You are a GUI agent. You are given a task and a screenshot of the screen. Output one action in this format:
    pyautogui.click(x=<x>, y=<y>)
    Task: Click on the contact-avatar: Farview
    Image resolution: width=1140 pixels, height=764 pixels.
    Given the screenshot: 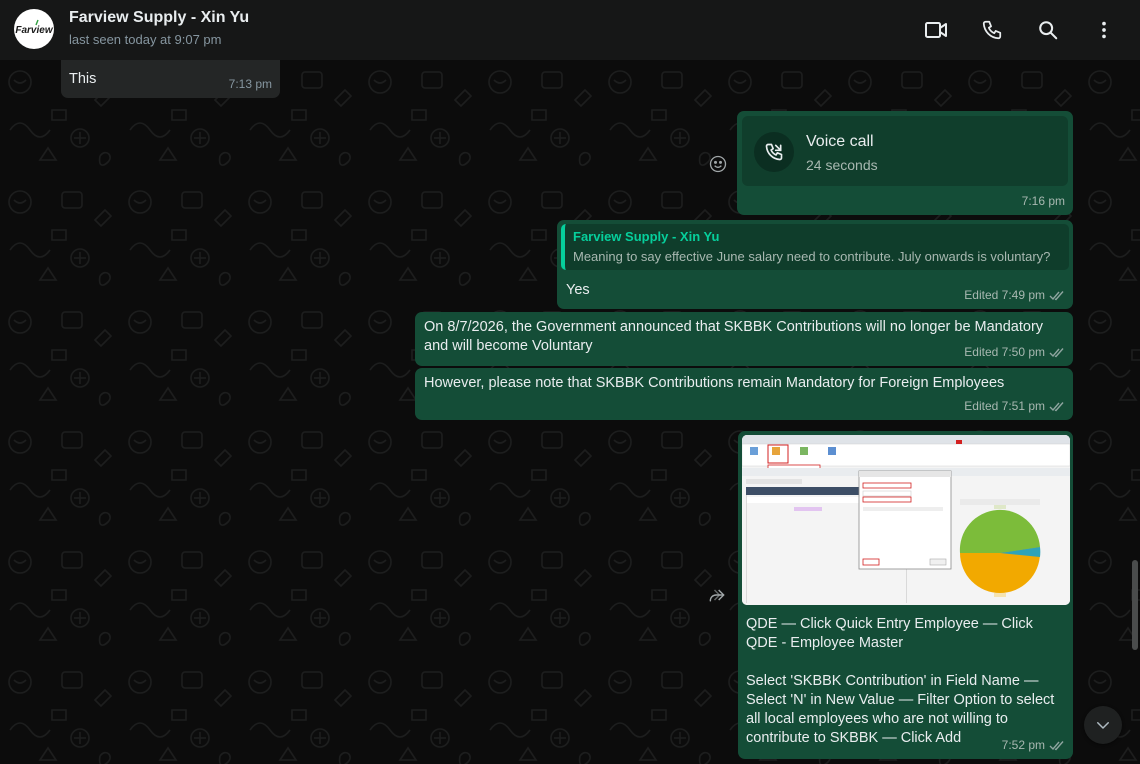 What is the action you would take?
    pyautogui.click(x=34, y=29)
    